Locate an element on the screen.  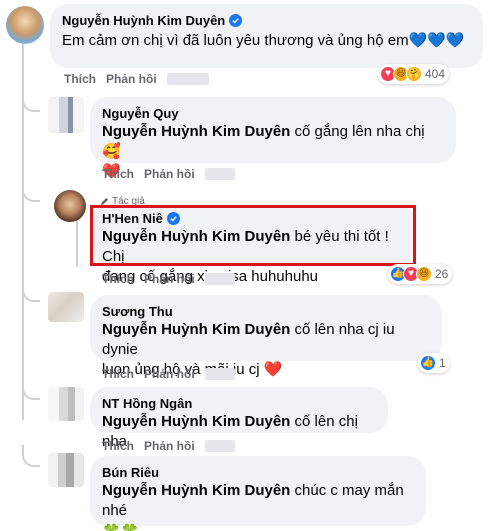
haha-icon: 😆 is located at coordinates (424, 274).